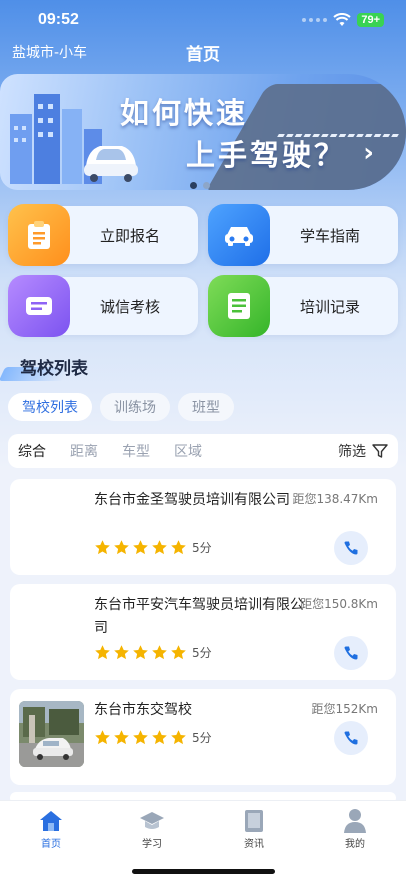 The width and height of the screenshot is (406, 883). I want to click on page-title: 首页, so click(203, 55).